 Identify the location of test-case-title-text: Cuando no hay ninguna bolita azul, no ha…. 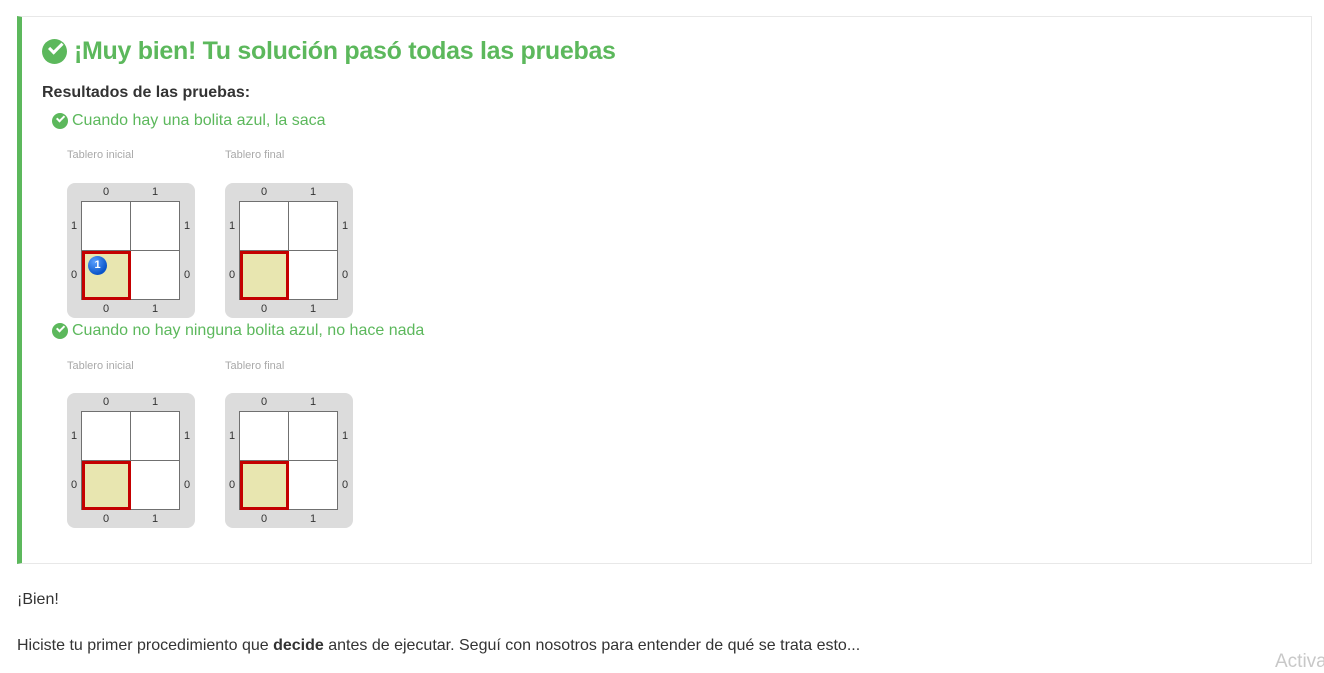
(248, 330).